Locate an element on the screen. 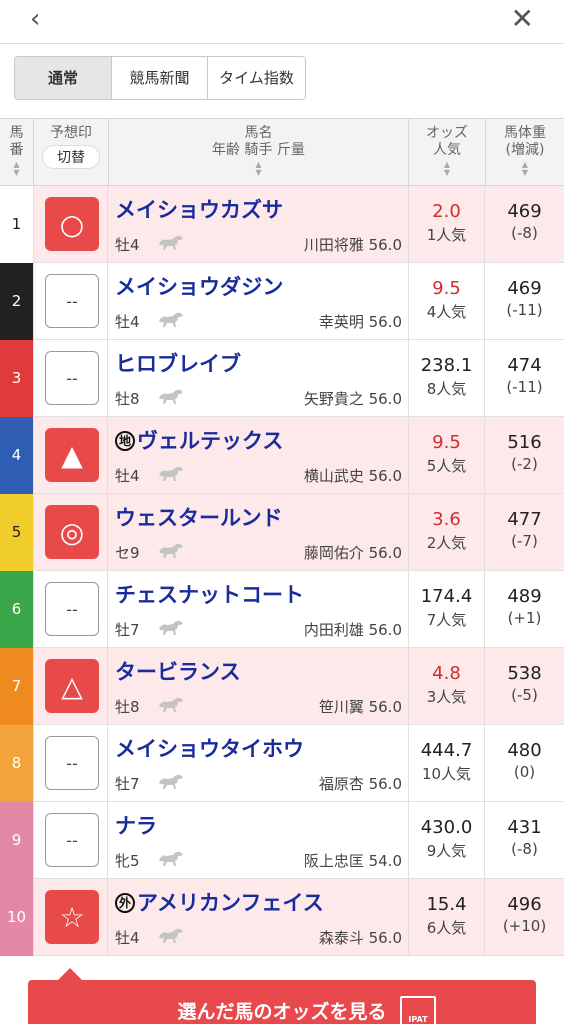  header-number-label-1: 馬 is located at coordinates (16, 133).